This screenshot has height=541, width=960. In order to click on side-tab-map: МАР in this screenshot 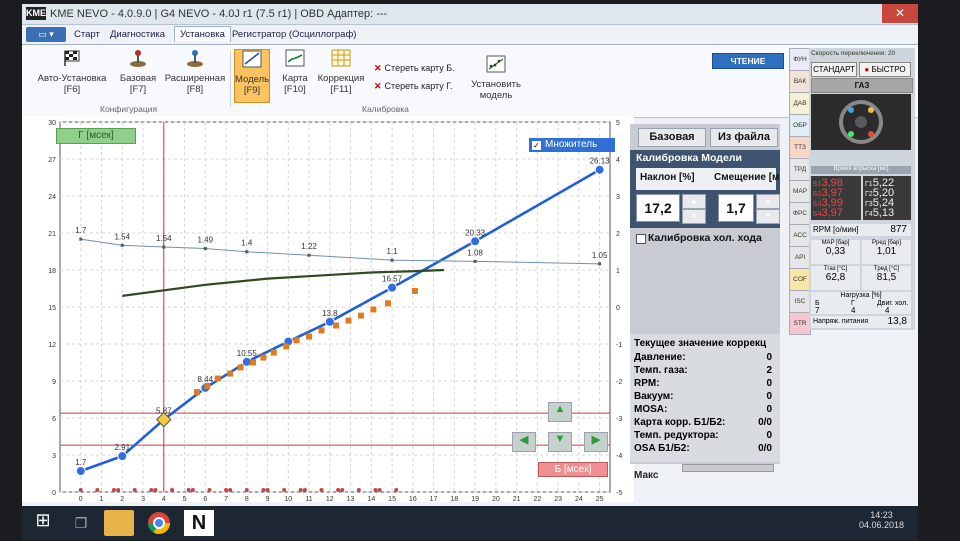, I will do `click(800, 191)`.